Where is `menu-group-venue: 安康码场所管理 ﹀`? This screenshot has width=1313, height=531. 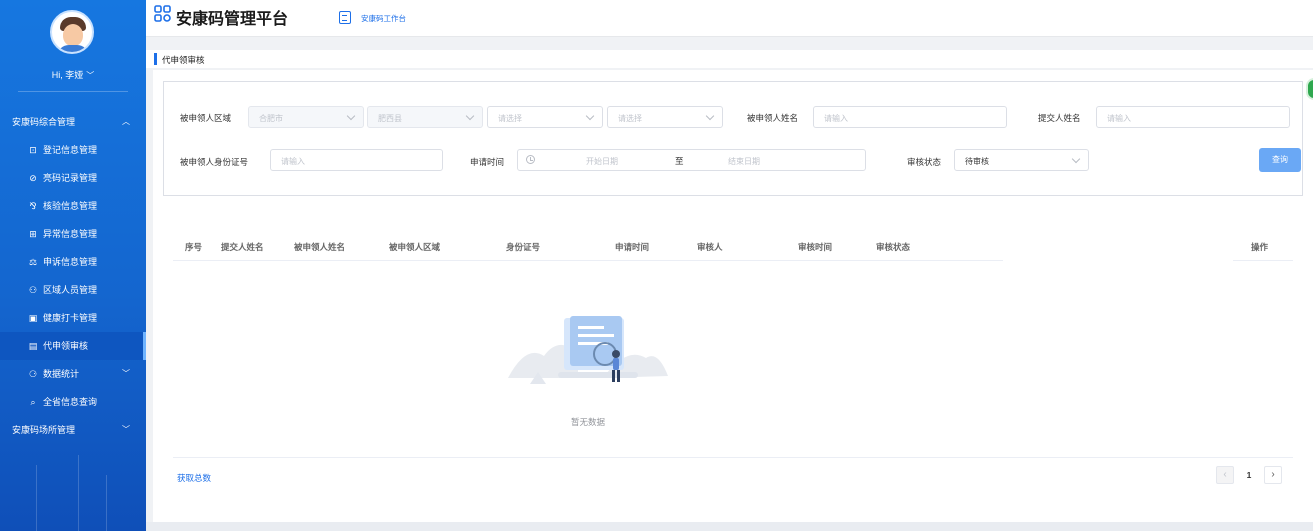
menu-group-venue: 安康码场所管理 ﹀ is located at coordinates (73, 430).